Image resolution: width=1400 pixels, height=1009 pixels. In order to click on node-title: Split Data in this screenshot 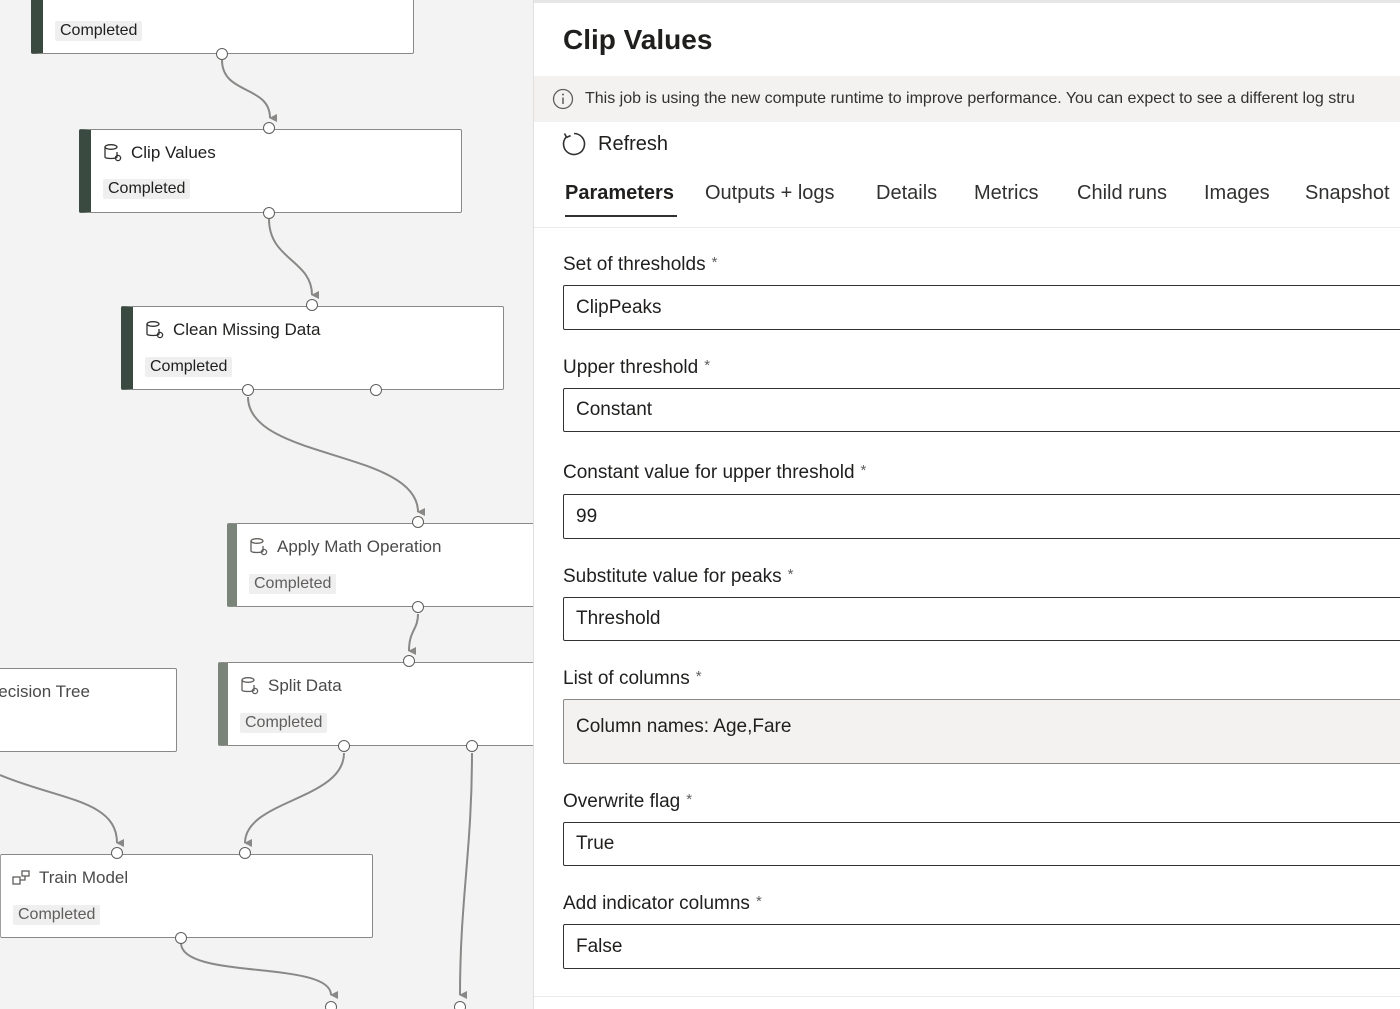, I will do `click(291, 686)`.